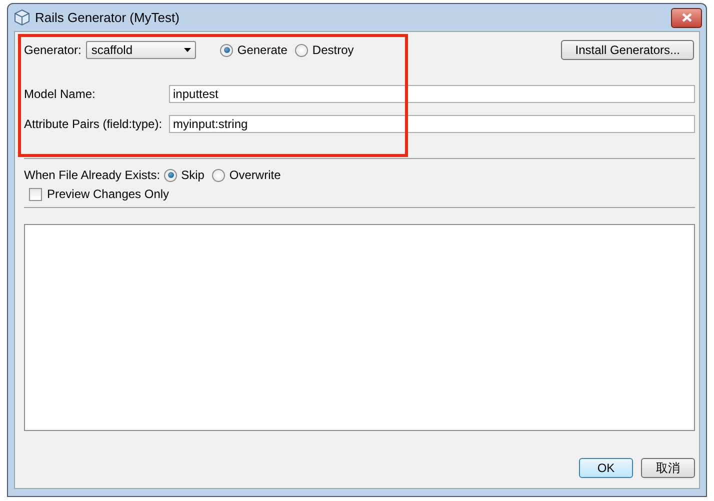  I want to click on close-button, so click(686, 18).